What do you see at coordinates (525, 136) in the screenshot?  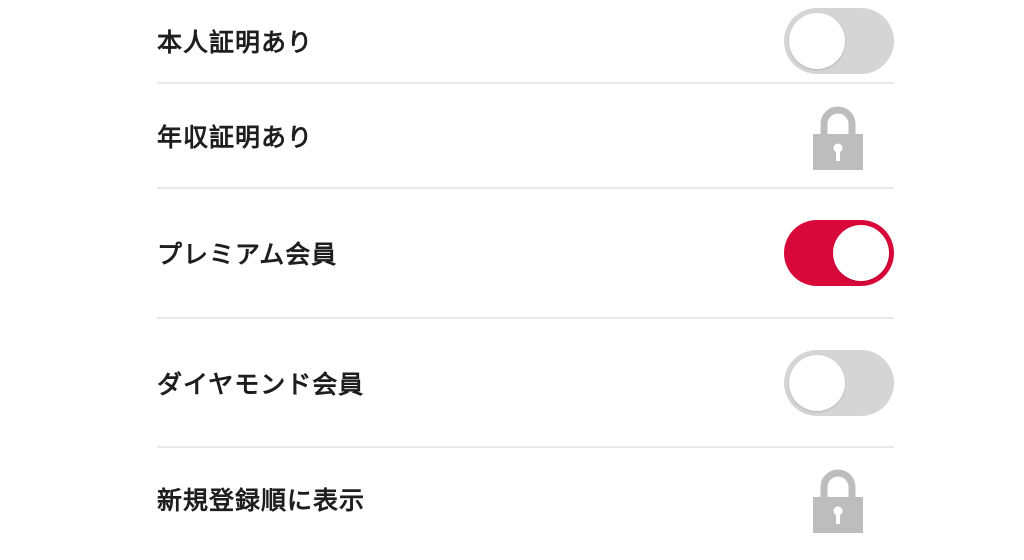 I see `setting-row-income-verified: 年収証明あり` at bounding box center [525, 136].